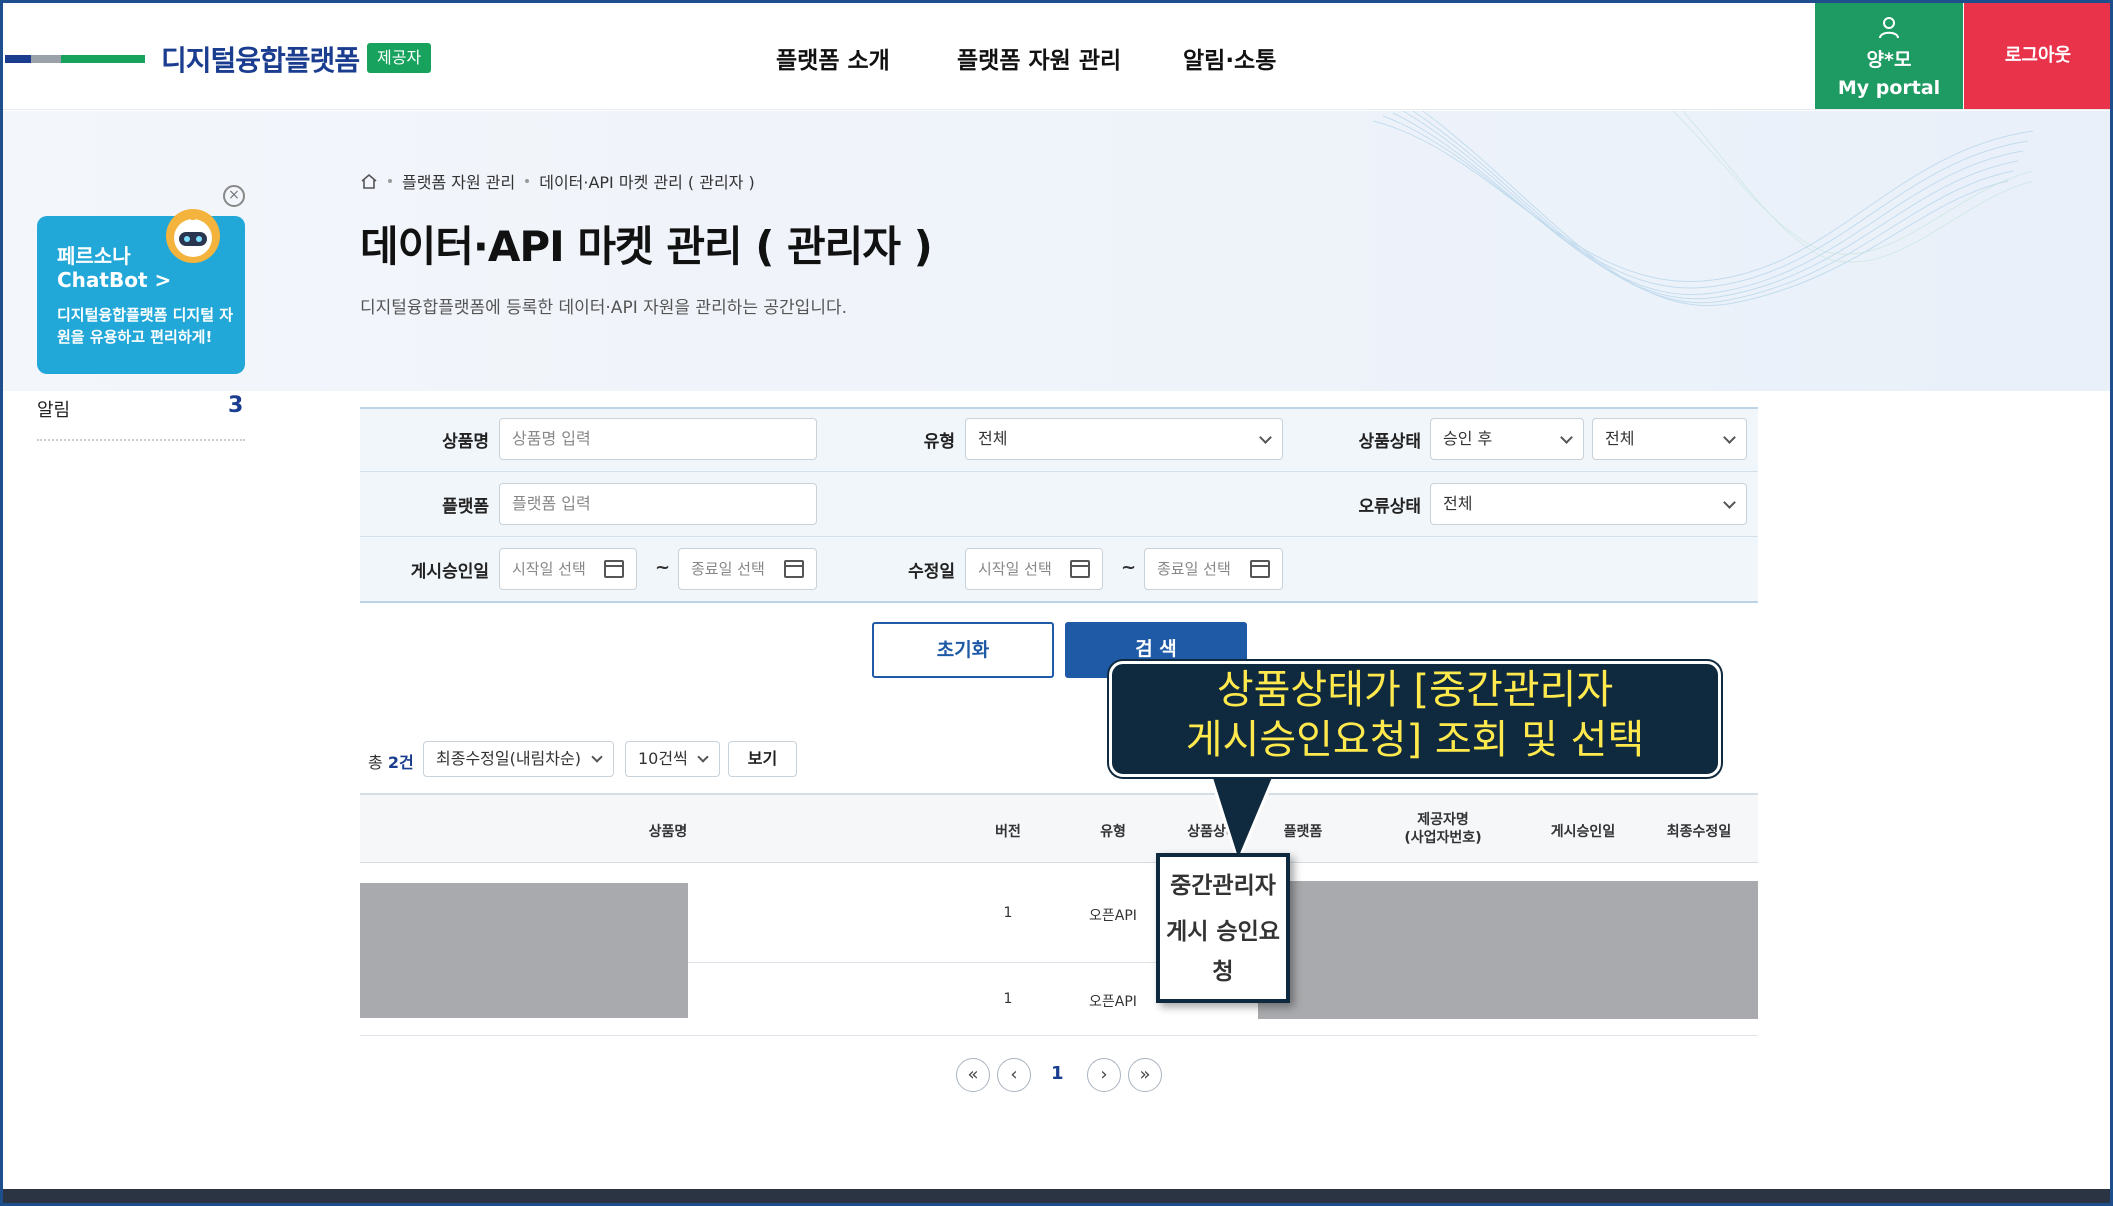 The width and height of the screenshot is (2113, 1206). I want to click on chevron-right-icon: >, so click(163, 280).